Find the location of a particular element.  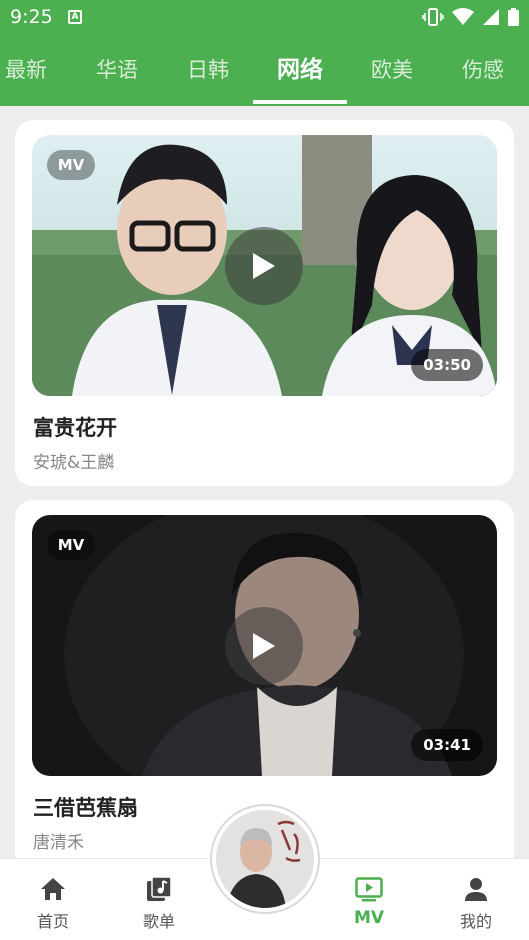

nav-mine-label: 我的 is located at coordinates (475, 921).